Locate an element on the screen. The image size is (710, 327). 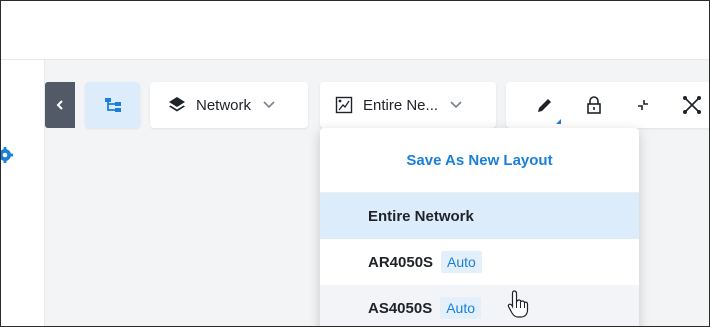
topology-tree-icon is located at coordinates (112, 105).